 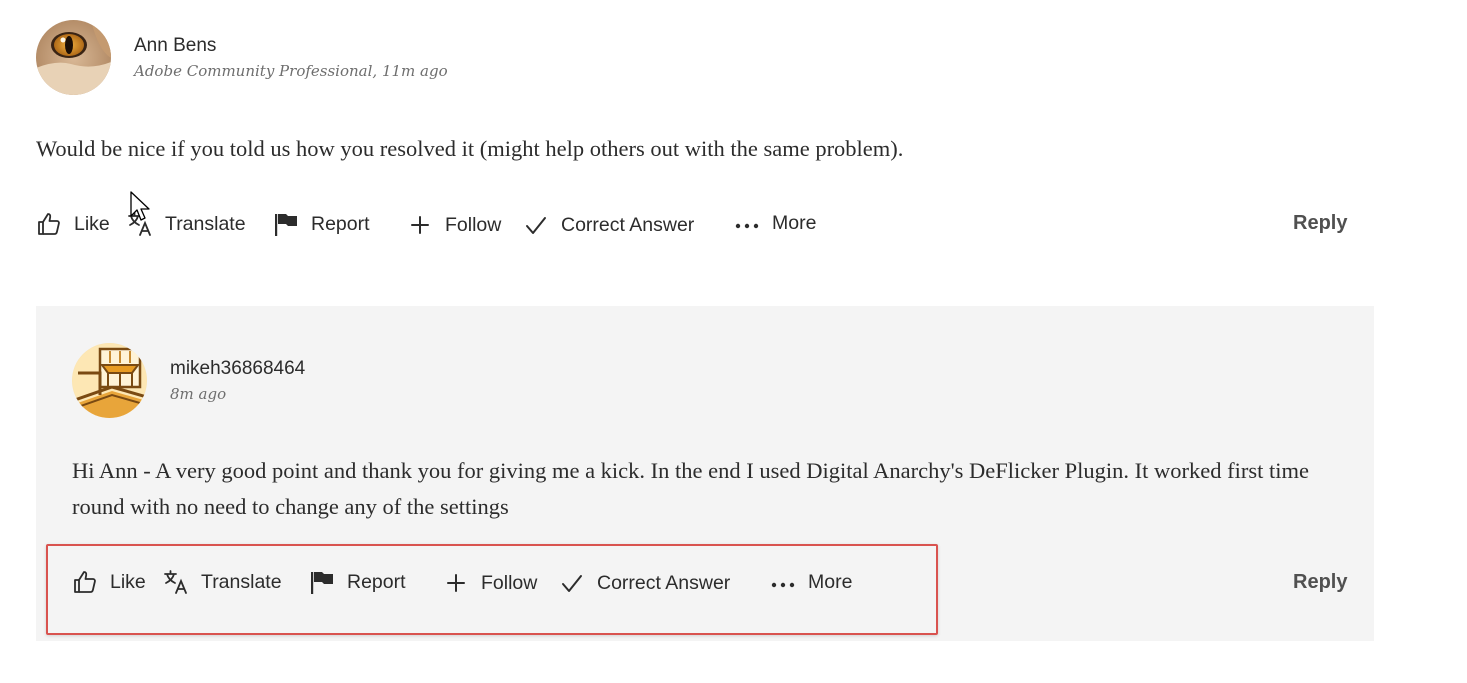 I want to click on translate-button: Translate, so click(x=222, y=582).